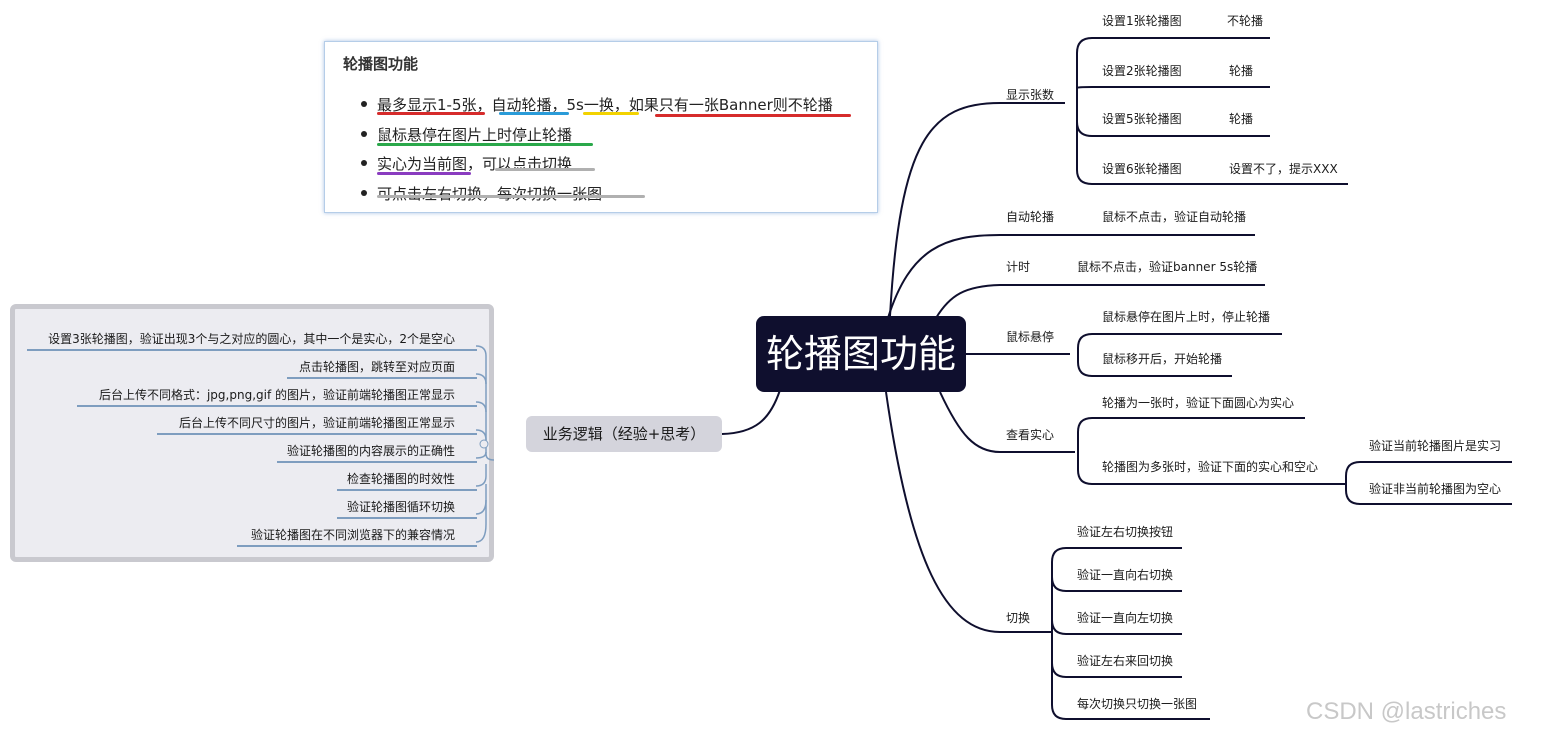 Image resolution: width=1552 pixels, height=741 pixels. Describe the element at coordinates (1125, 532) in the screenshot. I see `switch-item: 验证左右切换按钮` at that location.